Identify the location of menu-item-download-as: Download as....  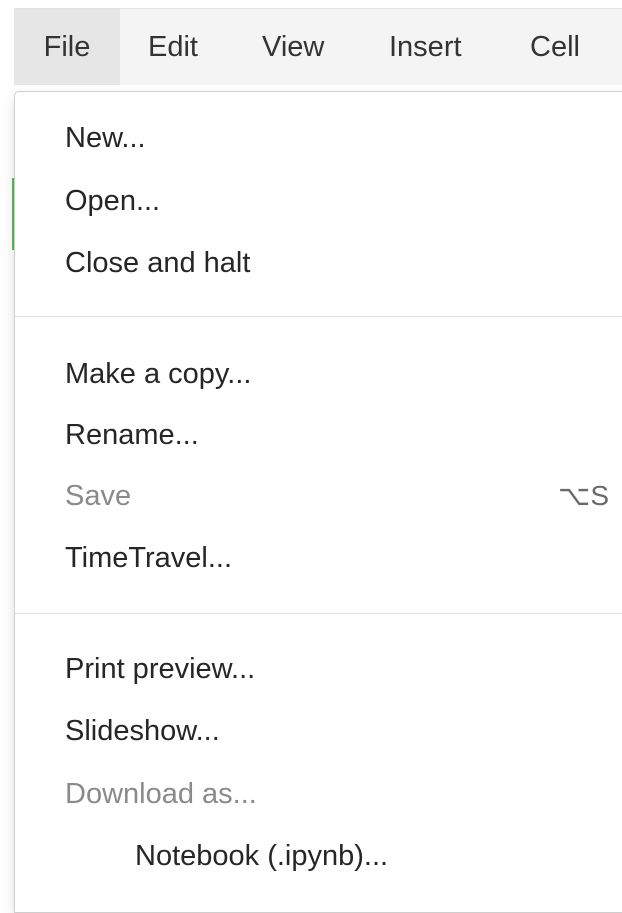
(340, 794).